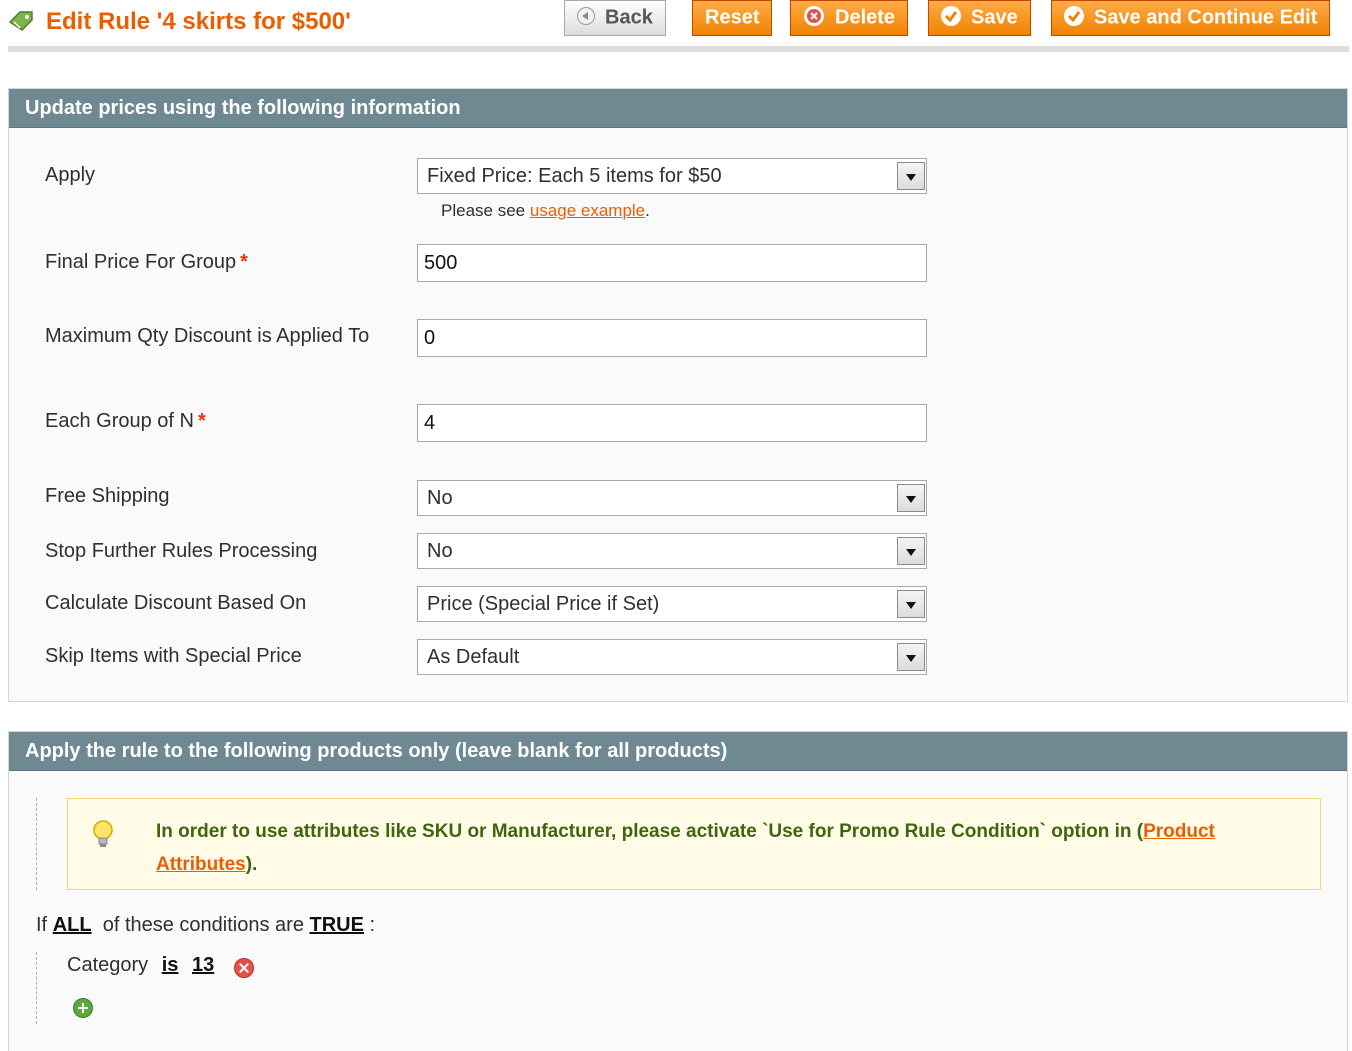 This screenshot has height=1051, width=1352. I want to click on condition-attribute: Category, so click(108, 965).